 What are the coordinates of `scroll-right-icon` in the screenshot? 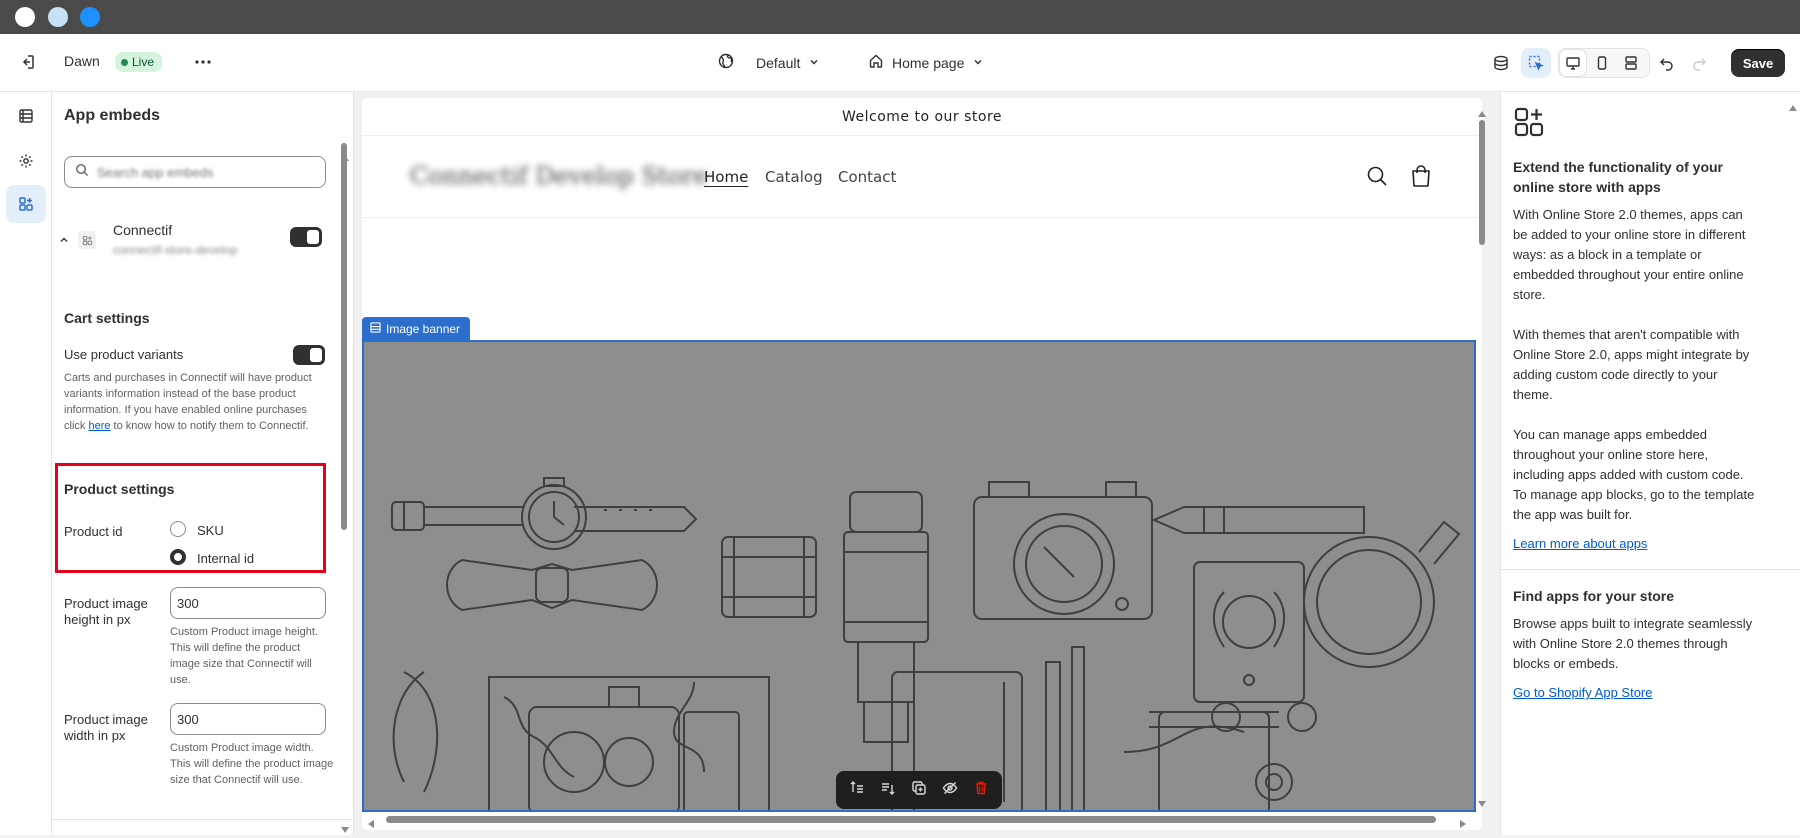 It's located at (1463, 824).